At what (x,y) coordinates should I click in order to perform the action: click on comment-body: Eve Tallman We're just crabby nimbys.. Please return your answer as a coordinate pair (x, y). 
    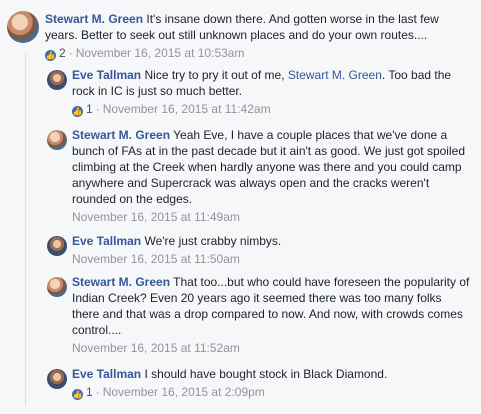
    Looking at the image, I should click on (271, 241).